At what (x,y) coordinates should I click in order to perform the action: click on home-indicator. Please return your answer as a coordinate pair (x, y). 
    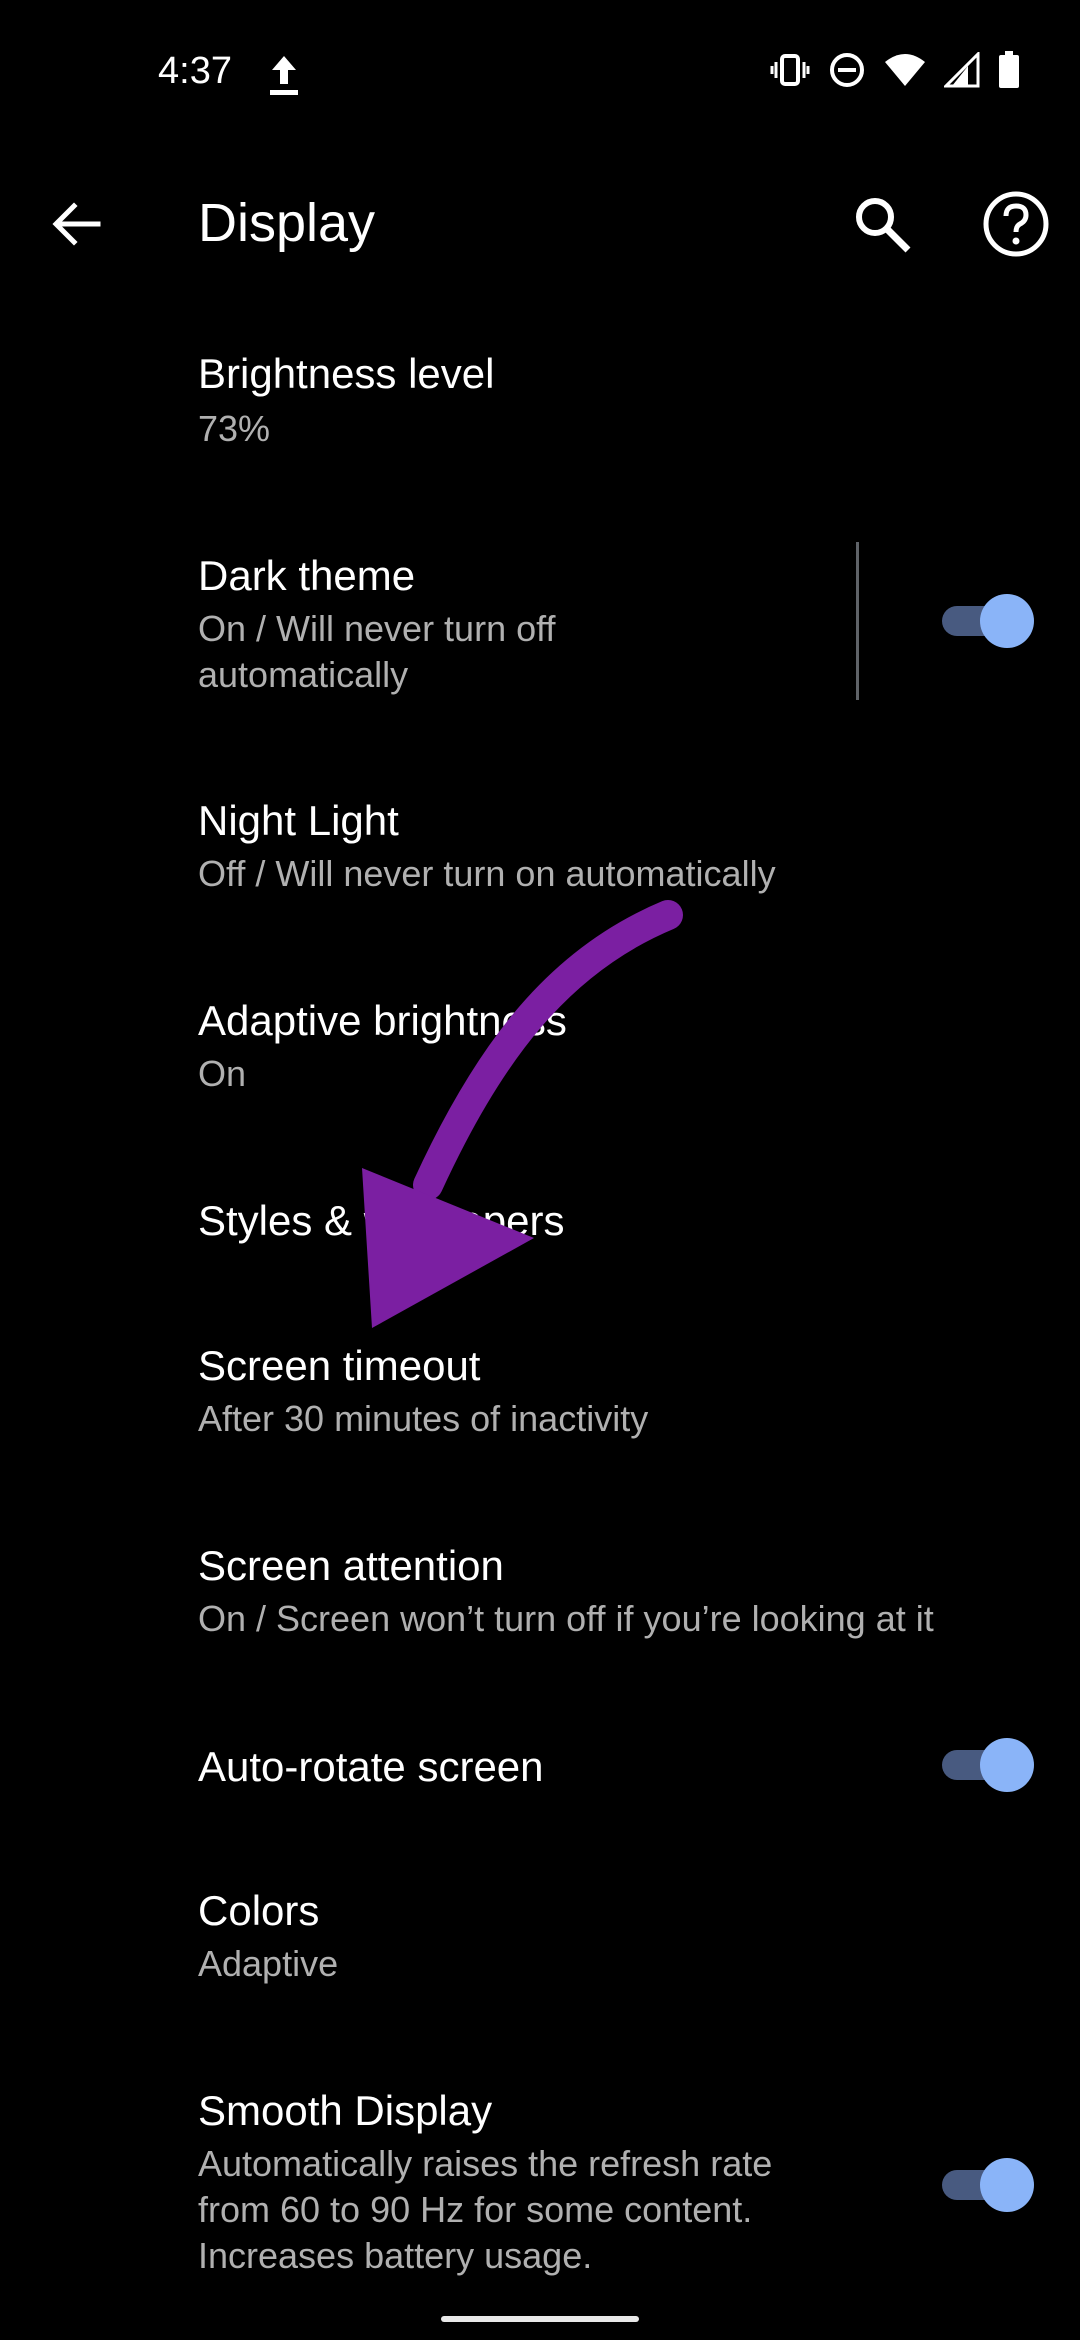
    Looking at the image, I should click on (540, 2319).